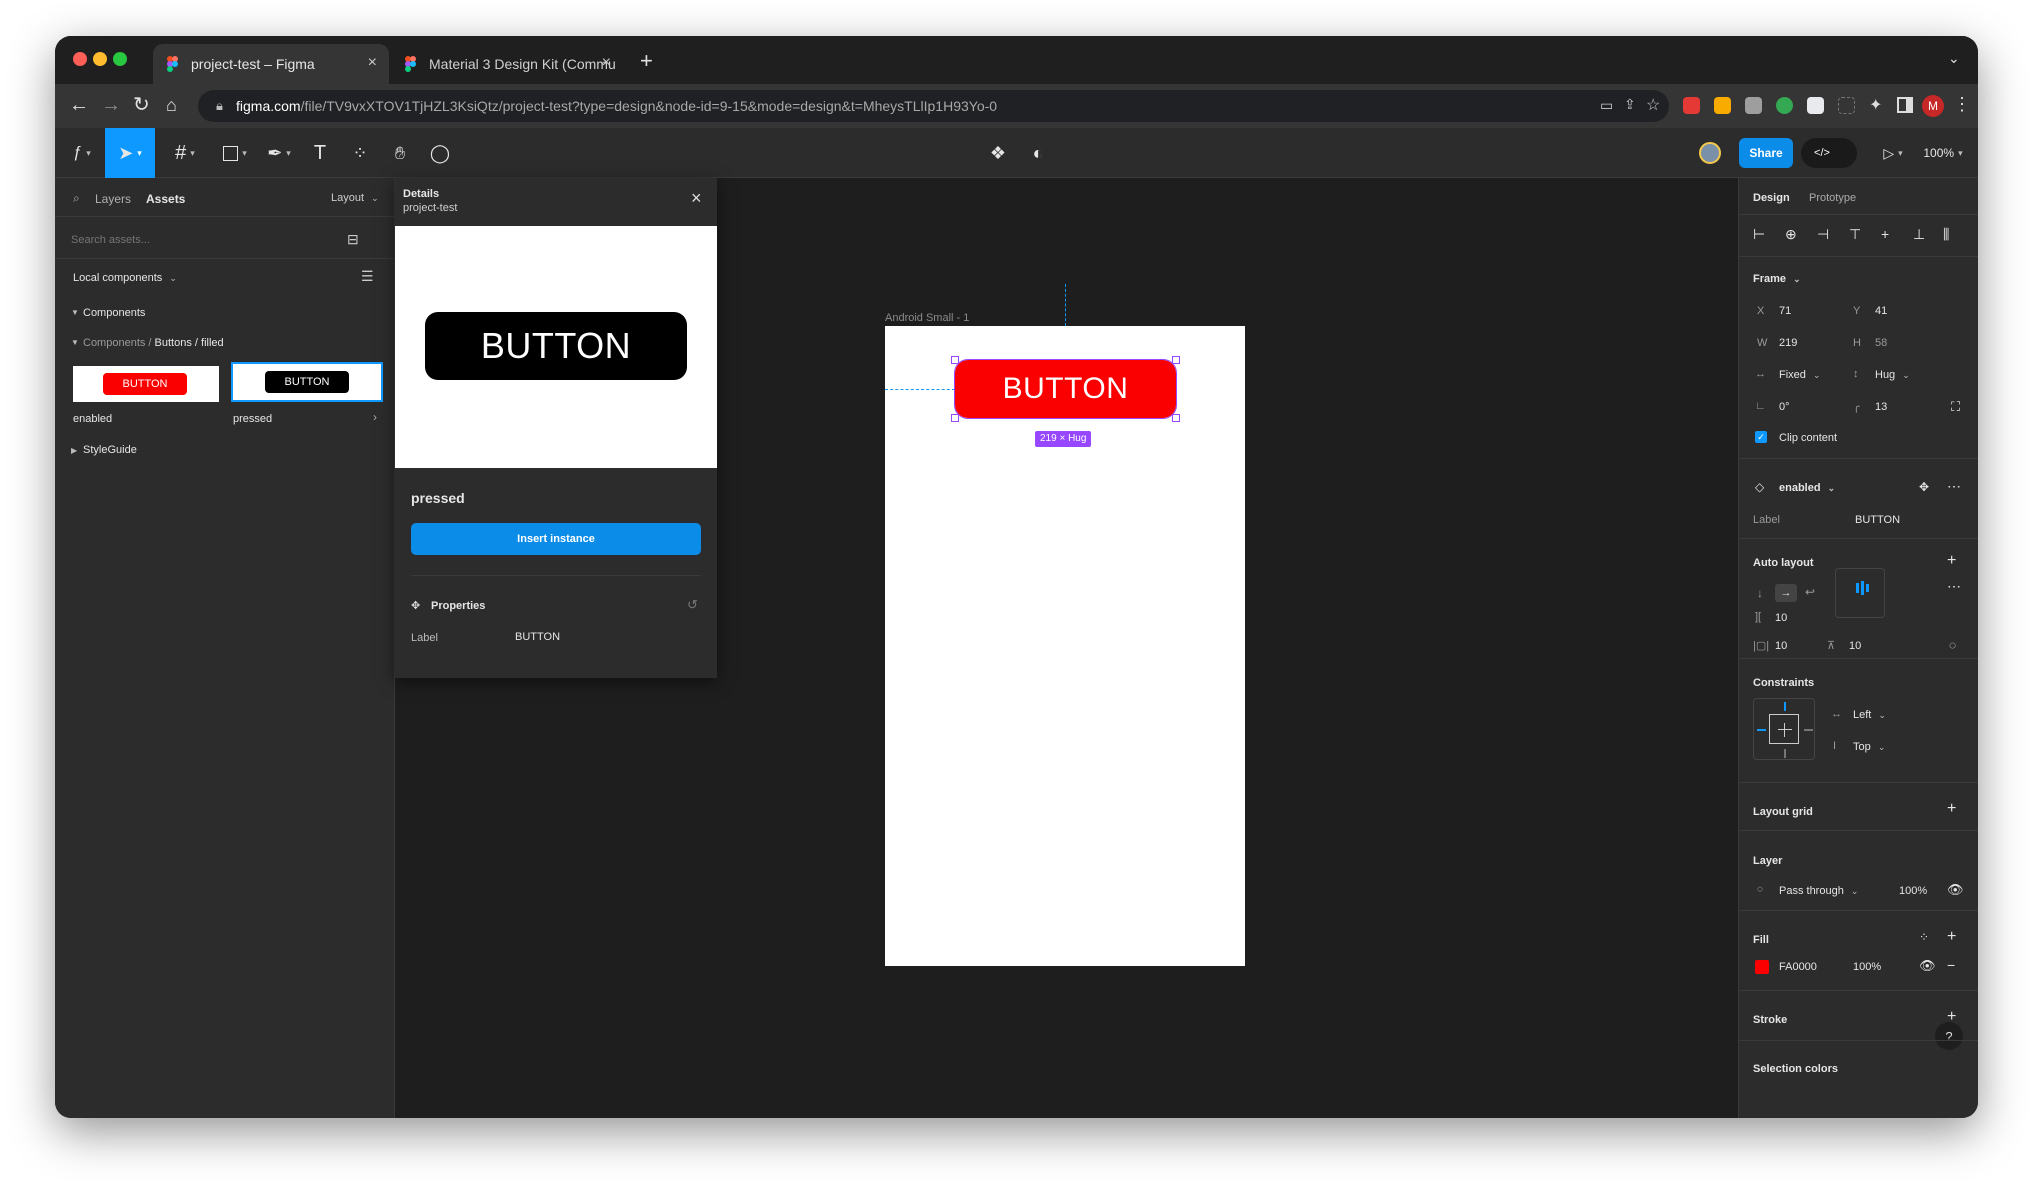  I want to click on styleguide-group: StyleGuide, so click(110, 450).